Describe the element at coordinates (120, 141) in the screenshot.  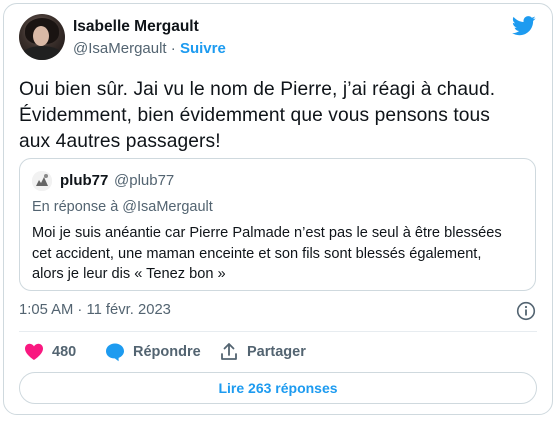
I see `tweet-text-line: aux 4autres passagers!` at that location.